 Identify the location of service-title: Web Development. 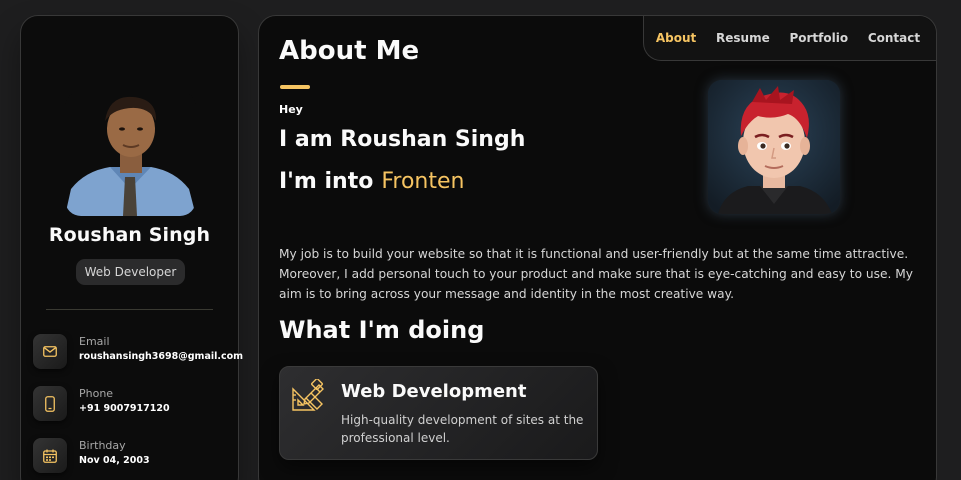
(434, 391).